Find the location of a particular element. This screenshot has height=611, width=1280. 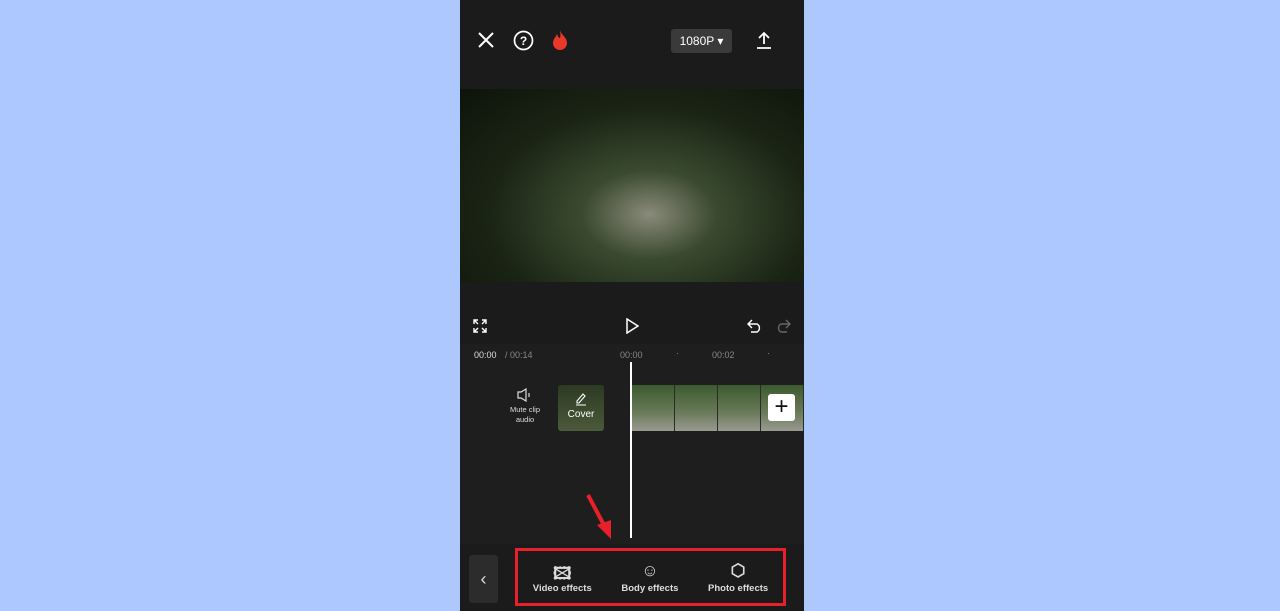

mute-clip-audio-button: Mute clip audio is located at coordinates (525, 406).